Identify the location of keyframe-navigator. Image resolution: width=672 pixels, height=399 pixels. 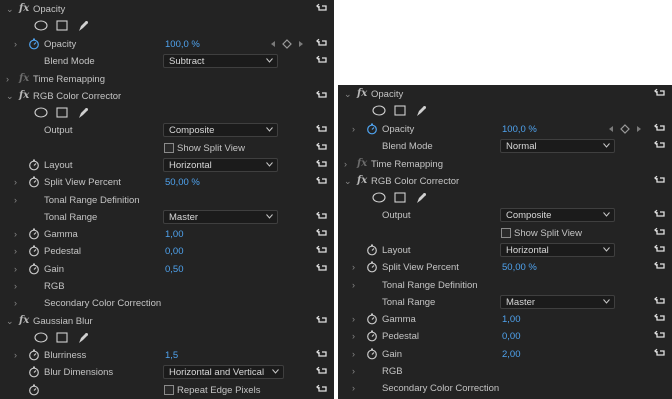
(287, 44).